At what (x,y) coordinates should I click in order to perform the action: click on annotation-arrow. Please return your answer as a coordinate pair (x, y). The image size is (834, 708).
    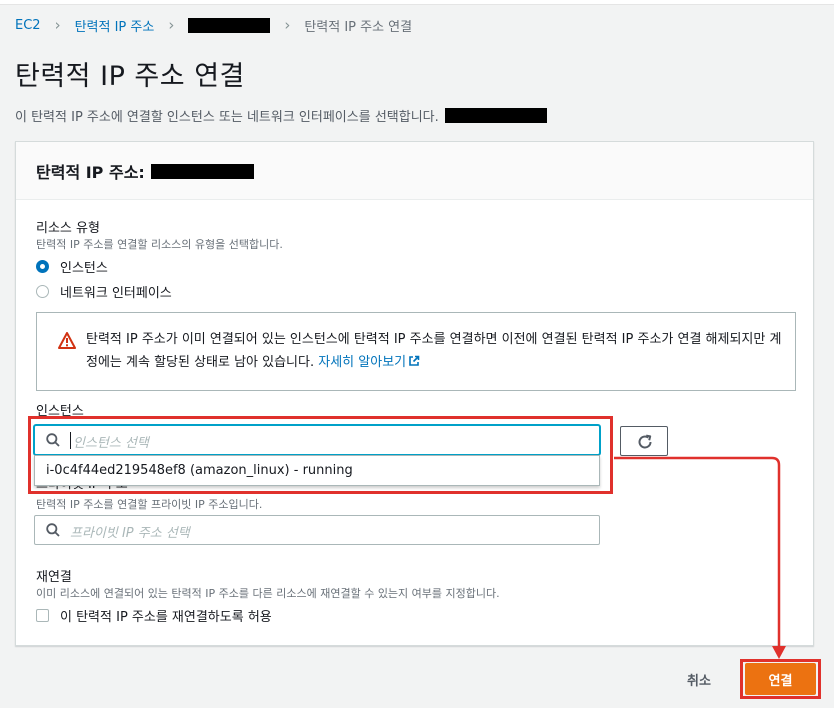
    Looking at the image, I should click on (700, 557).